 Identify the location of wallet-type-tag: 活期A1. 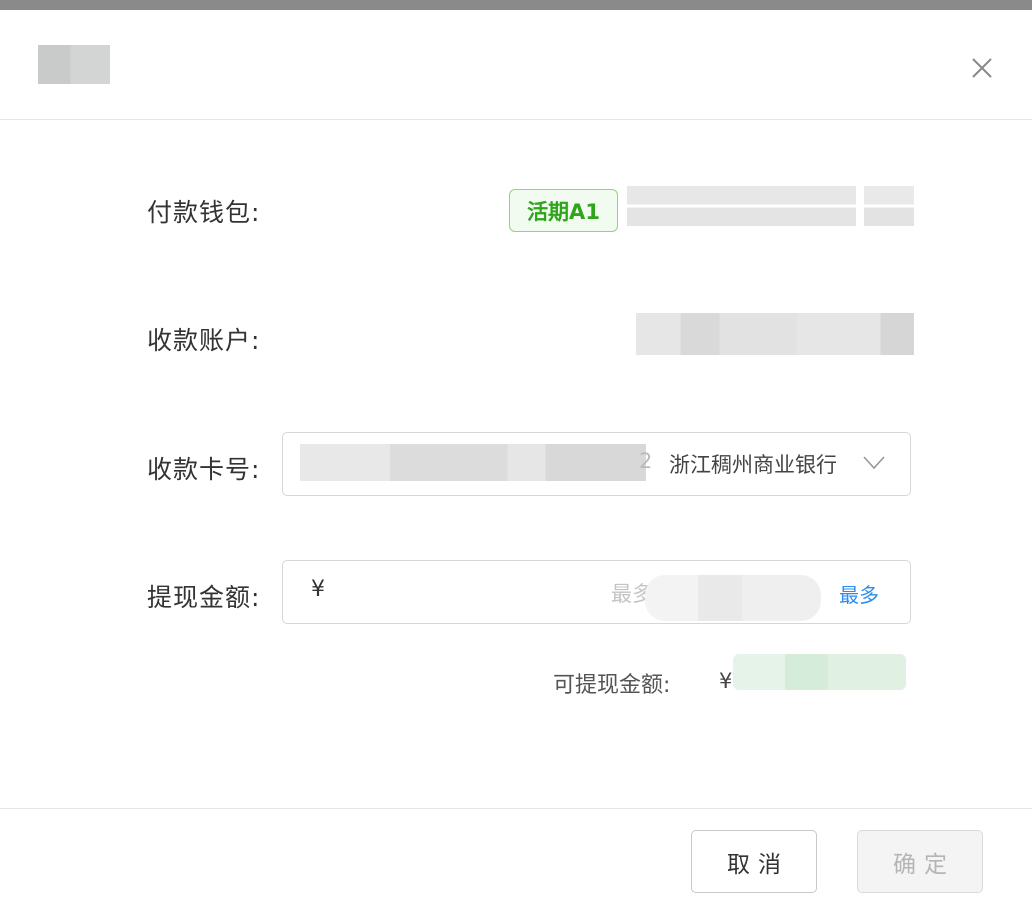
(563, 210).